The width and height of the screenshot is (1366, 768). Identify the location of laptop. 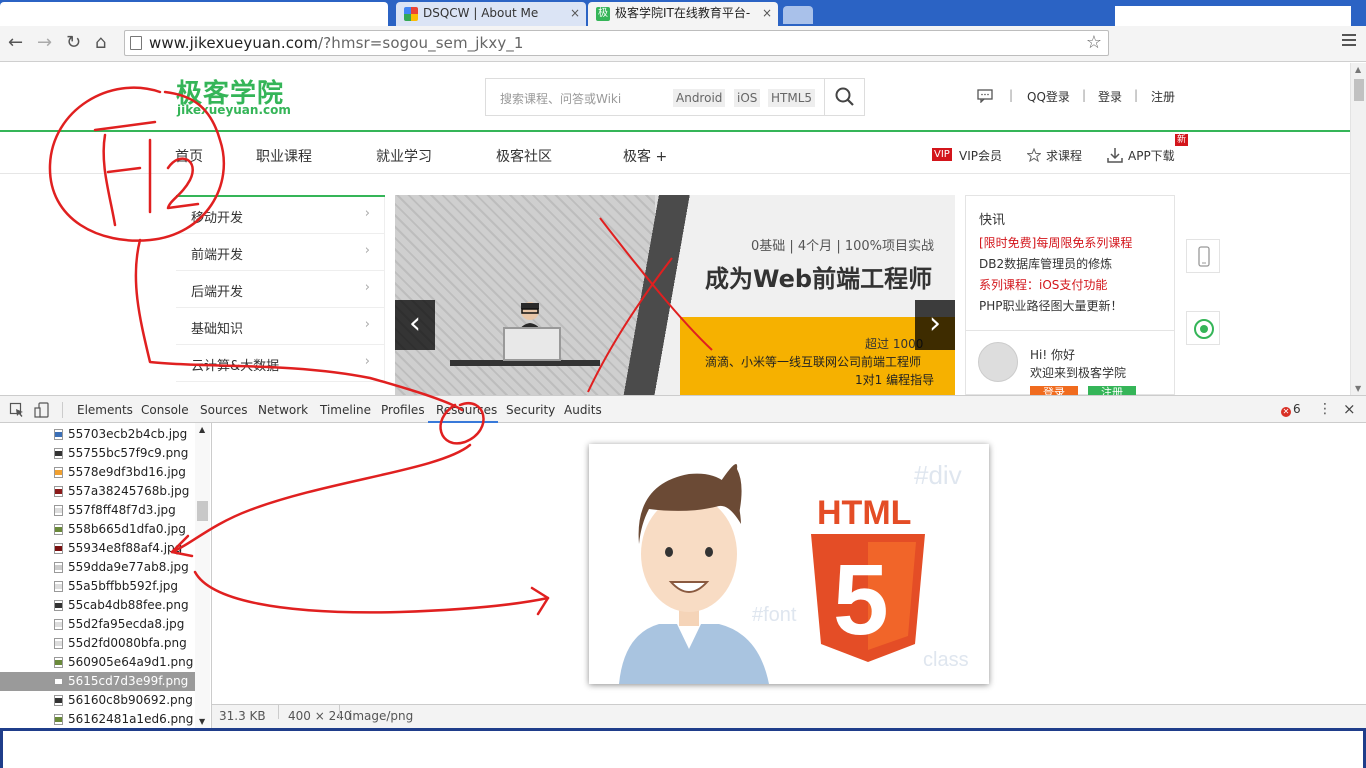
(532, 344).